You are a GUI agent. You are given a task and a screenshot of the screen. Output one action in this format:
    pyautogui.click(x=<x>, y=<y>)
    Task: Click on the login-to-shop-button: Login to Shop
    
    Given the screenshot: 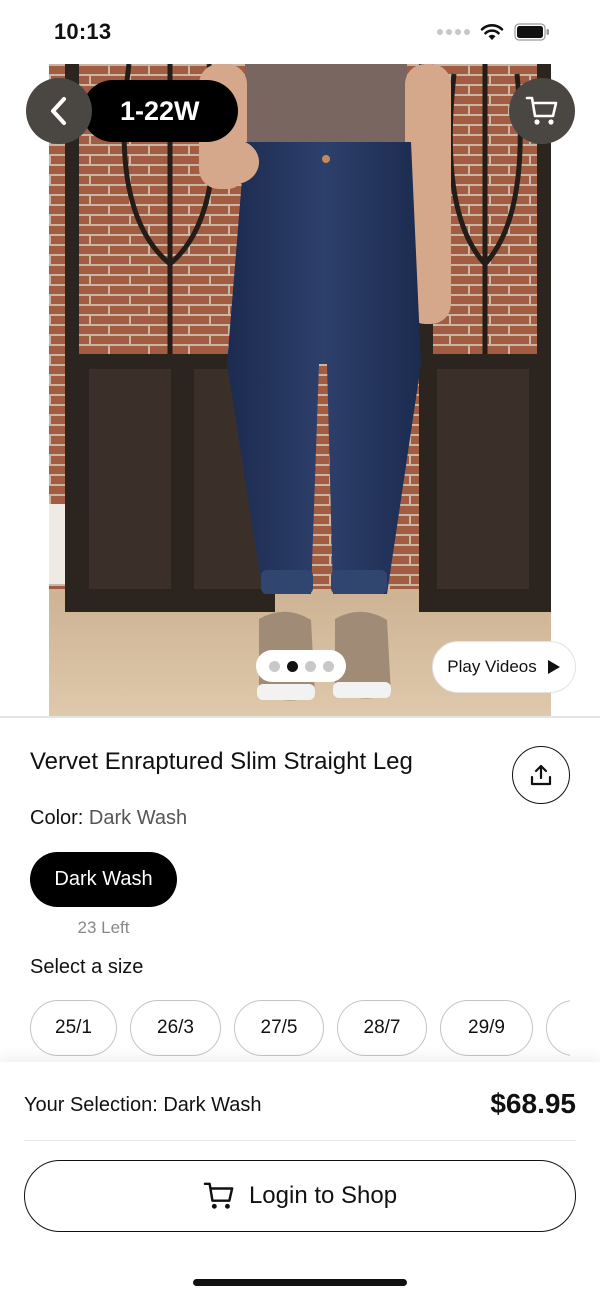 What is the action you would take?
    pyautogui.click(x=300, y=1196)
    